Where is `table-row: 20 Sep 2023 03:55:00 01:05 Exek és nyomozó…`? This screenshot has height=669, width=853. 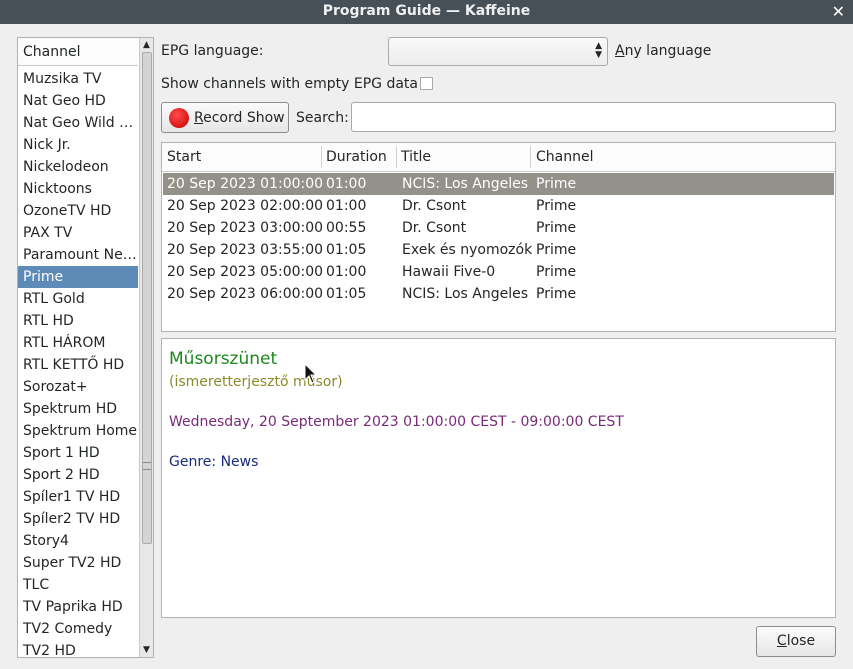
table-row: 20 Sep 2023 03:55:00 01:05 Exek és nyomozó… is located at coordinates (498, 250).